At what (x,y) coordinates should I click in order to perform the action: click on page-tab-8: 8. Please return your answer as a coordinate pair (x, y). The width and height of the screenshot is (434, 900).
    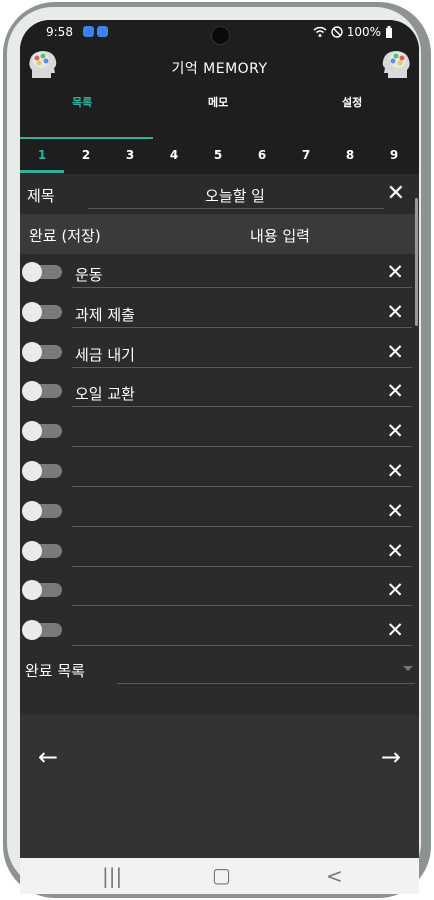
    Looking at the image, I should click on (350, 155).